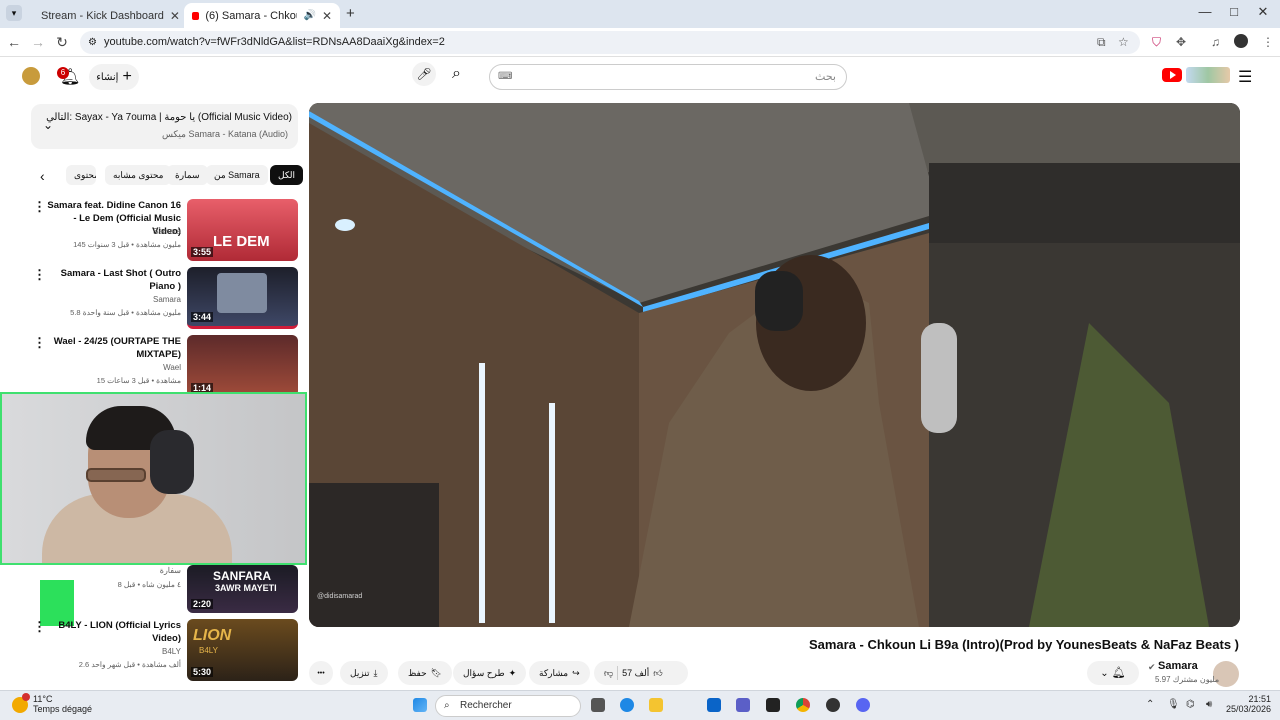 The height and width of the screenshot is (720, 1280). What do you see at coordinates (608, 673) in the screenshot?
I see `dislike-icon: 👎︎` at bounding box center [608, 673].